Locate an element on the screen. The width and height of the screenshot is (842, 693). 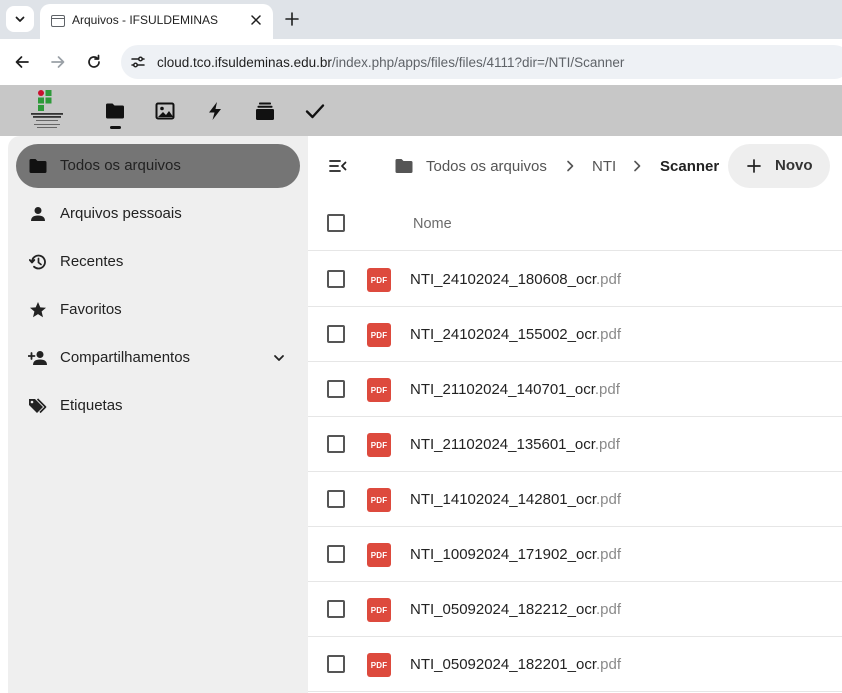
forward-button is located at coordinates (58, 62).